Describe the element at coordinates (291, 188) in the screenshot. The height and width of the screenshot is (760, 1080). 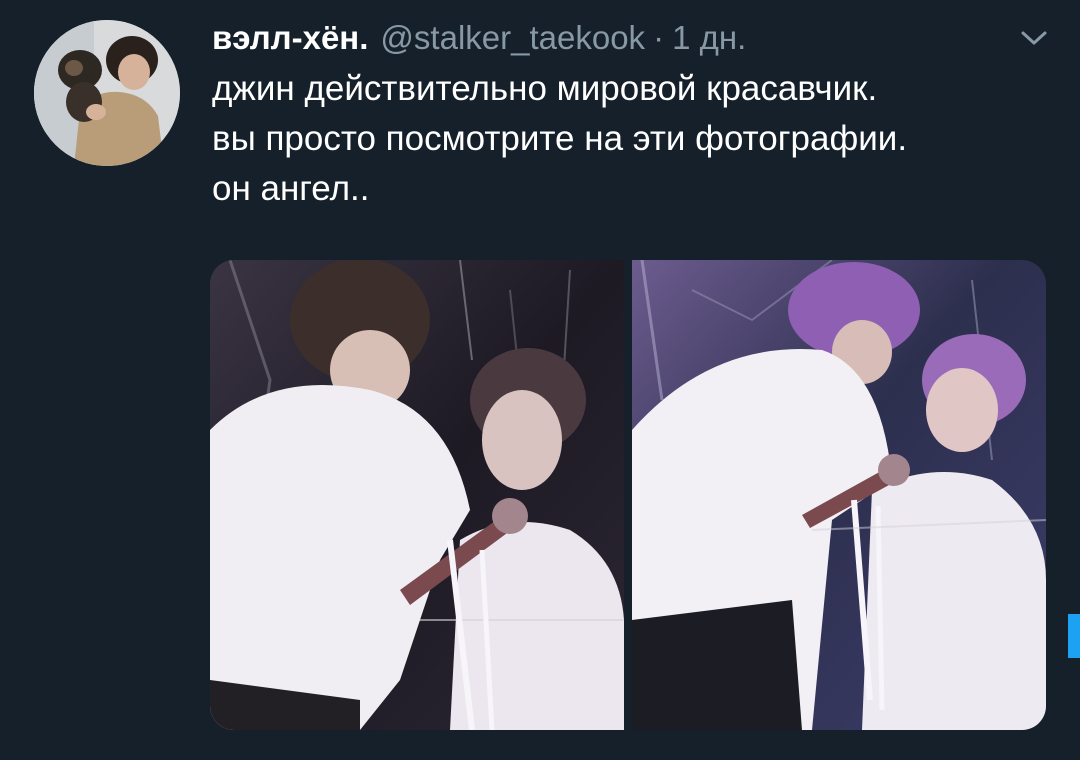
I see `tweet-text-line: он ангел..` at that location.